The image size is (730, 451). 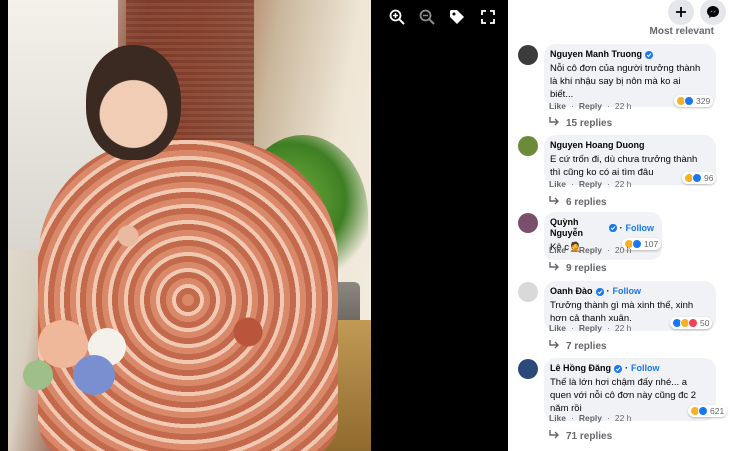 I want to click on reaction-summary: 621, so click(x=708, y=411).